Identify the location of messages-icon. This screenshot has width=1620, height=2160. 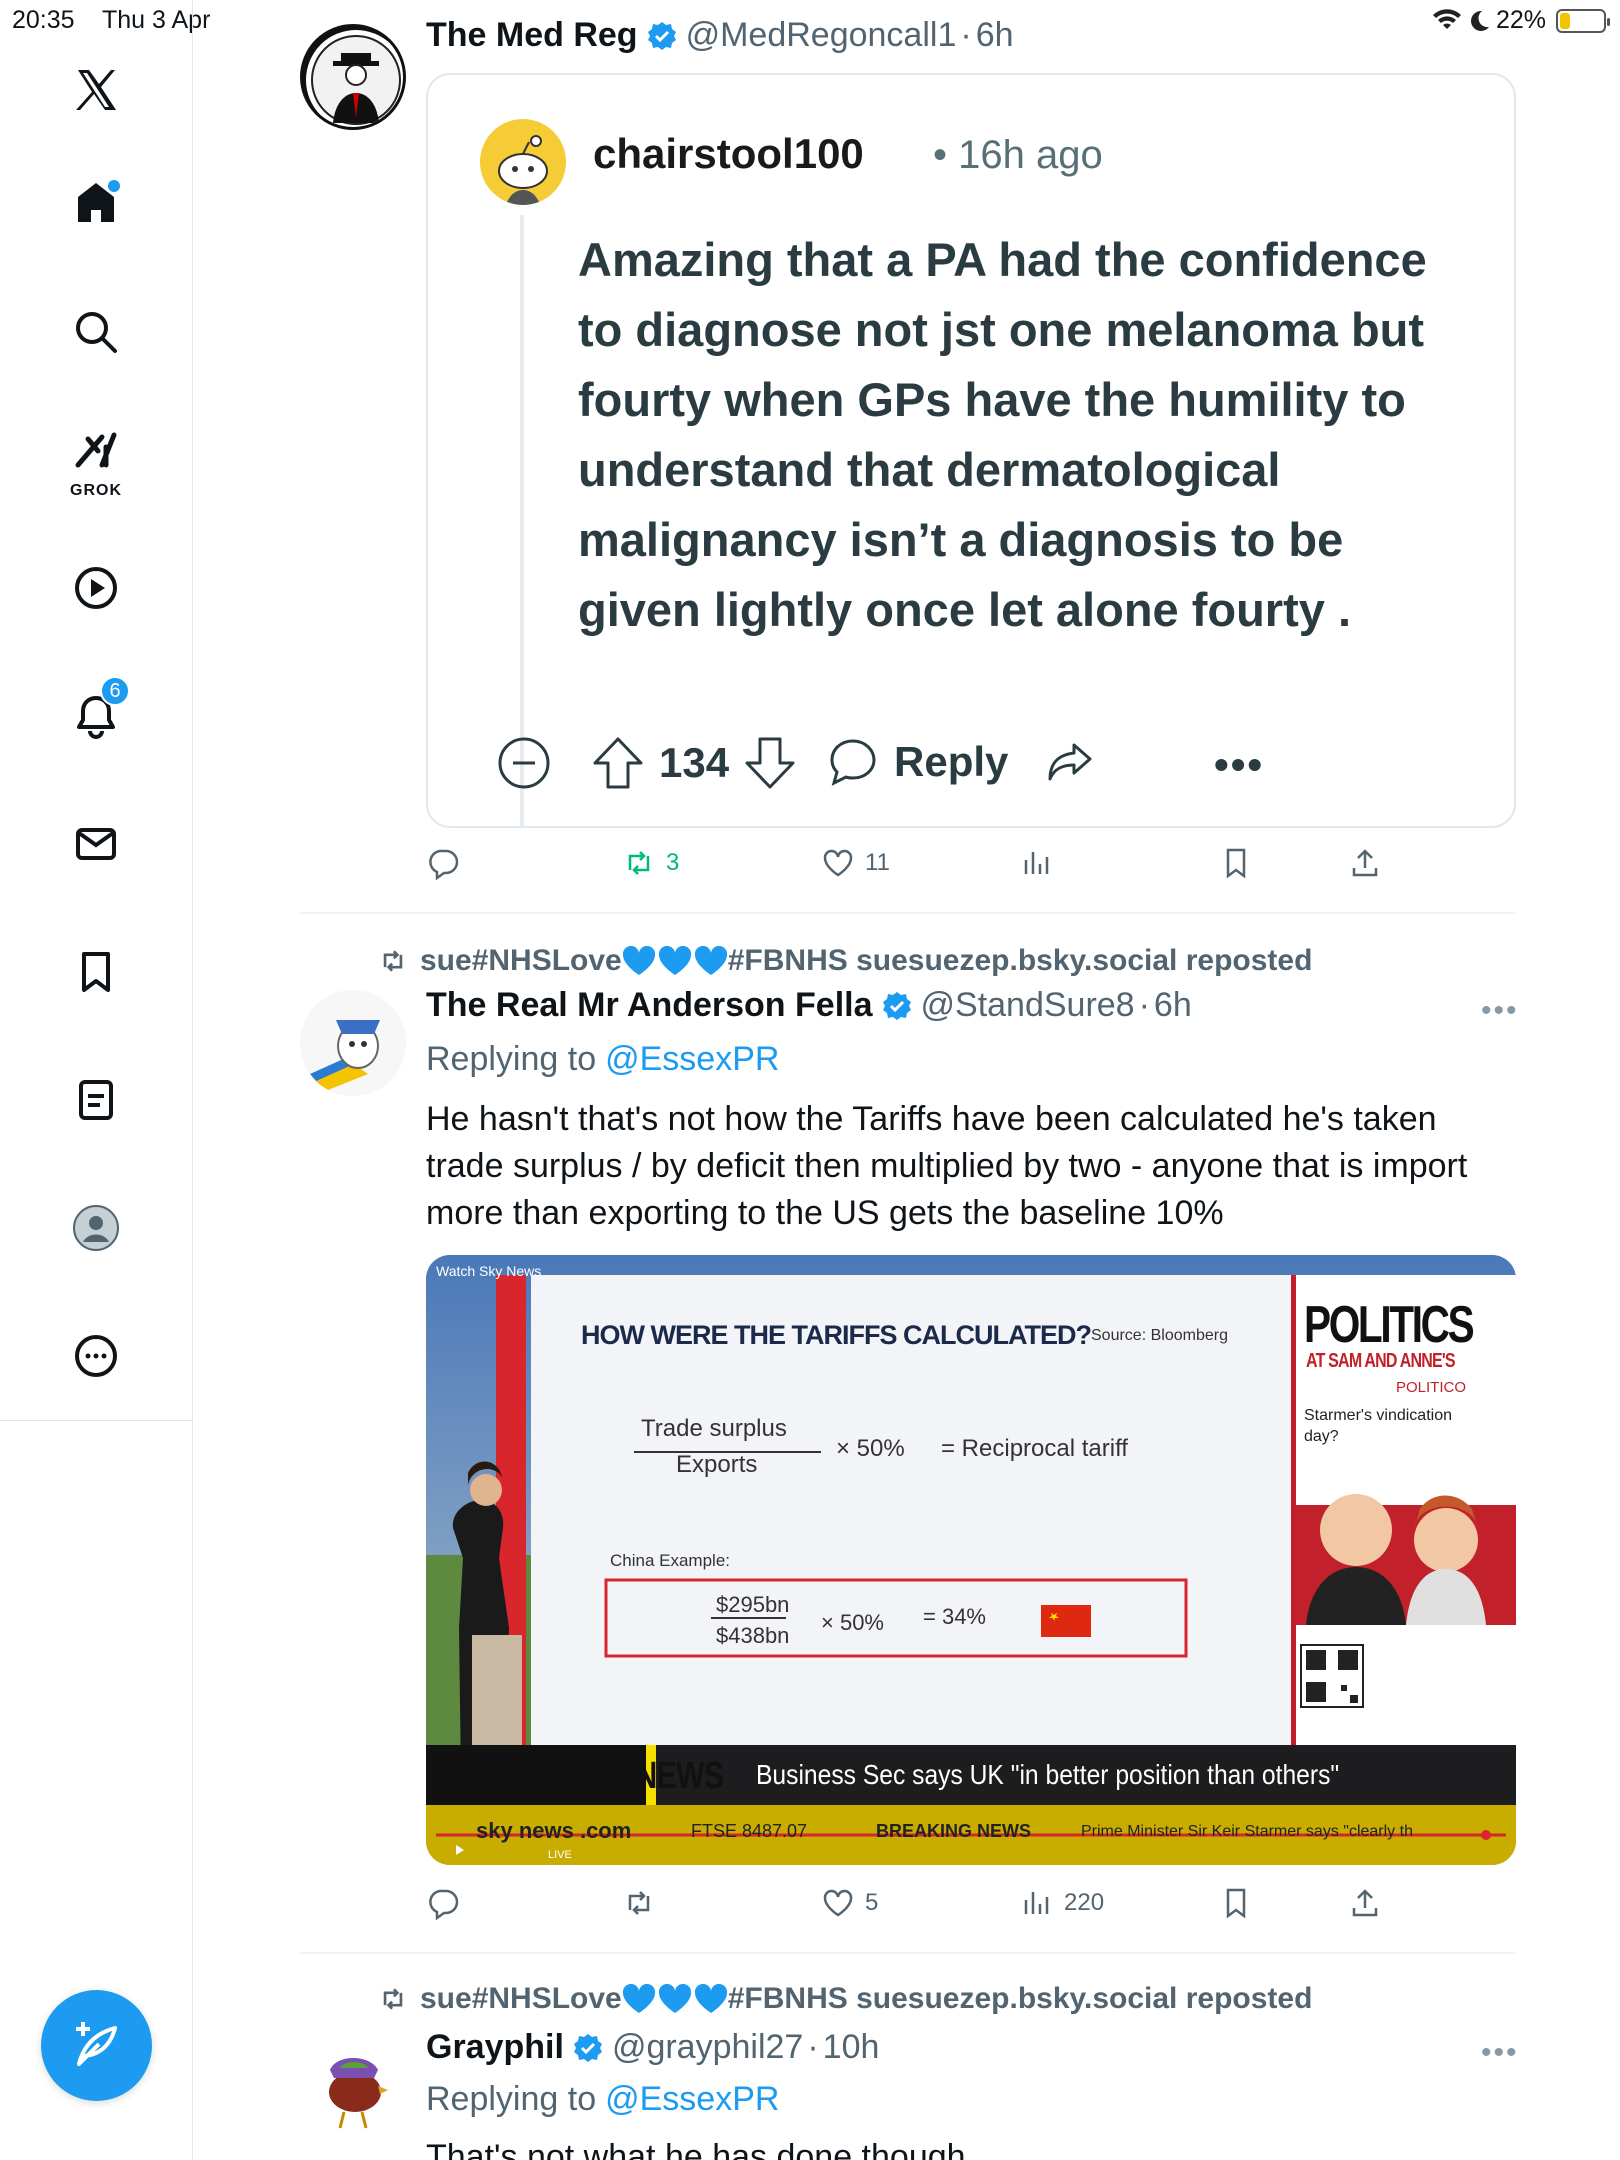
(96, 844).